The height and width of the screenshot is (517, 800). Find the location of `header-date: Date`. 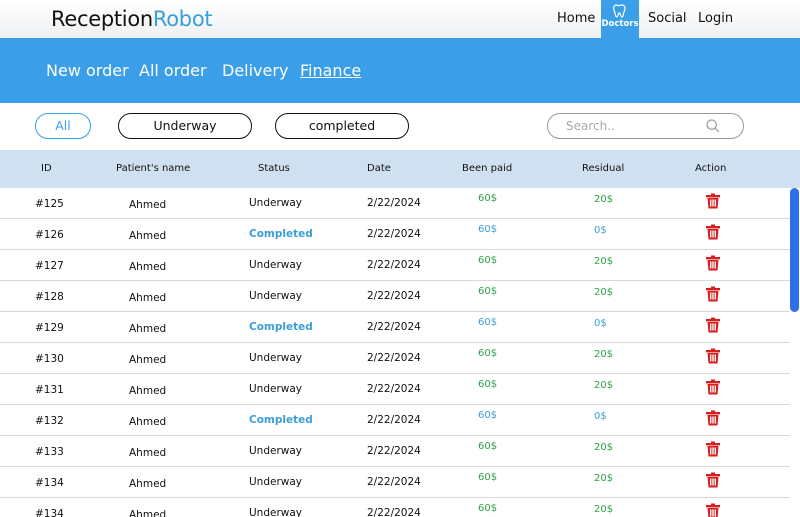

header-date: Date is located at coordinates (379, 168).